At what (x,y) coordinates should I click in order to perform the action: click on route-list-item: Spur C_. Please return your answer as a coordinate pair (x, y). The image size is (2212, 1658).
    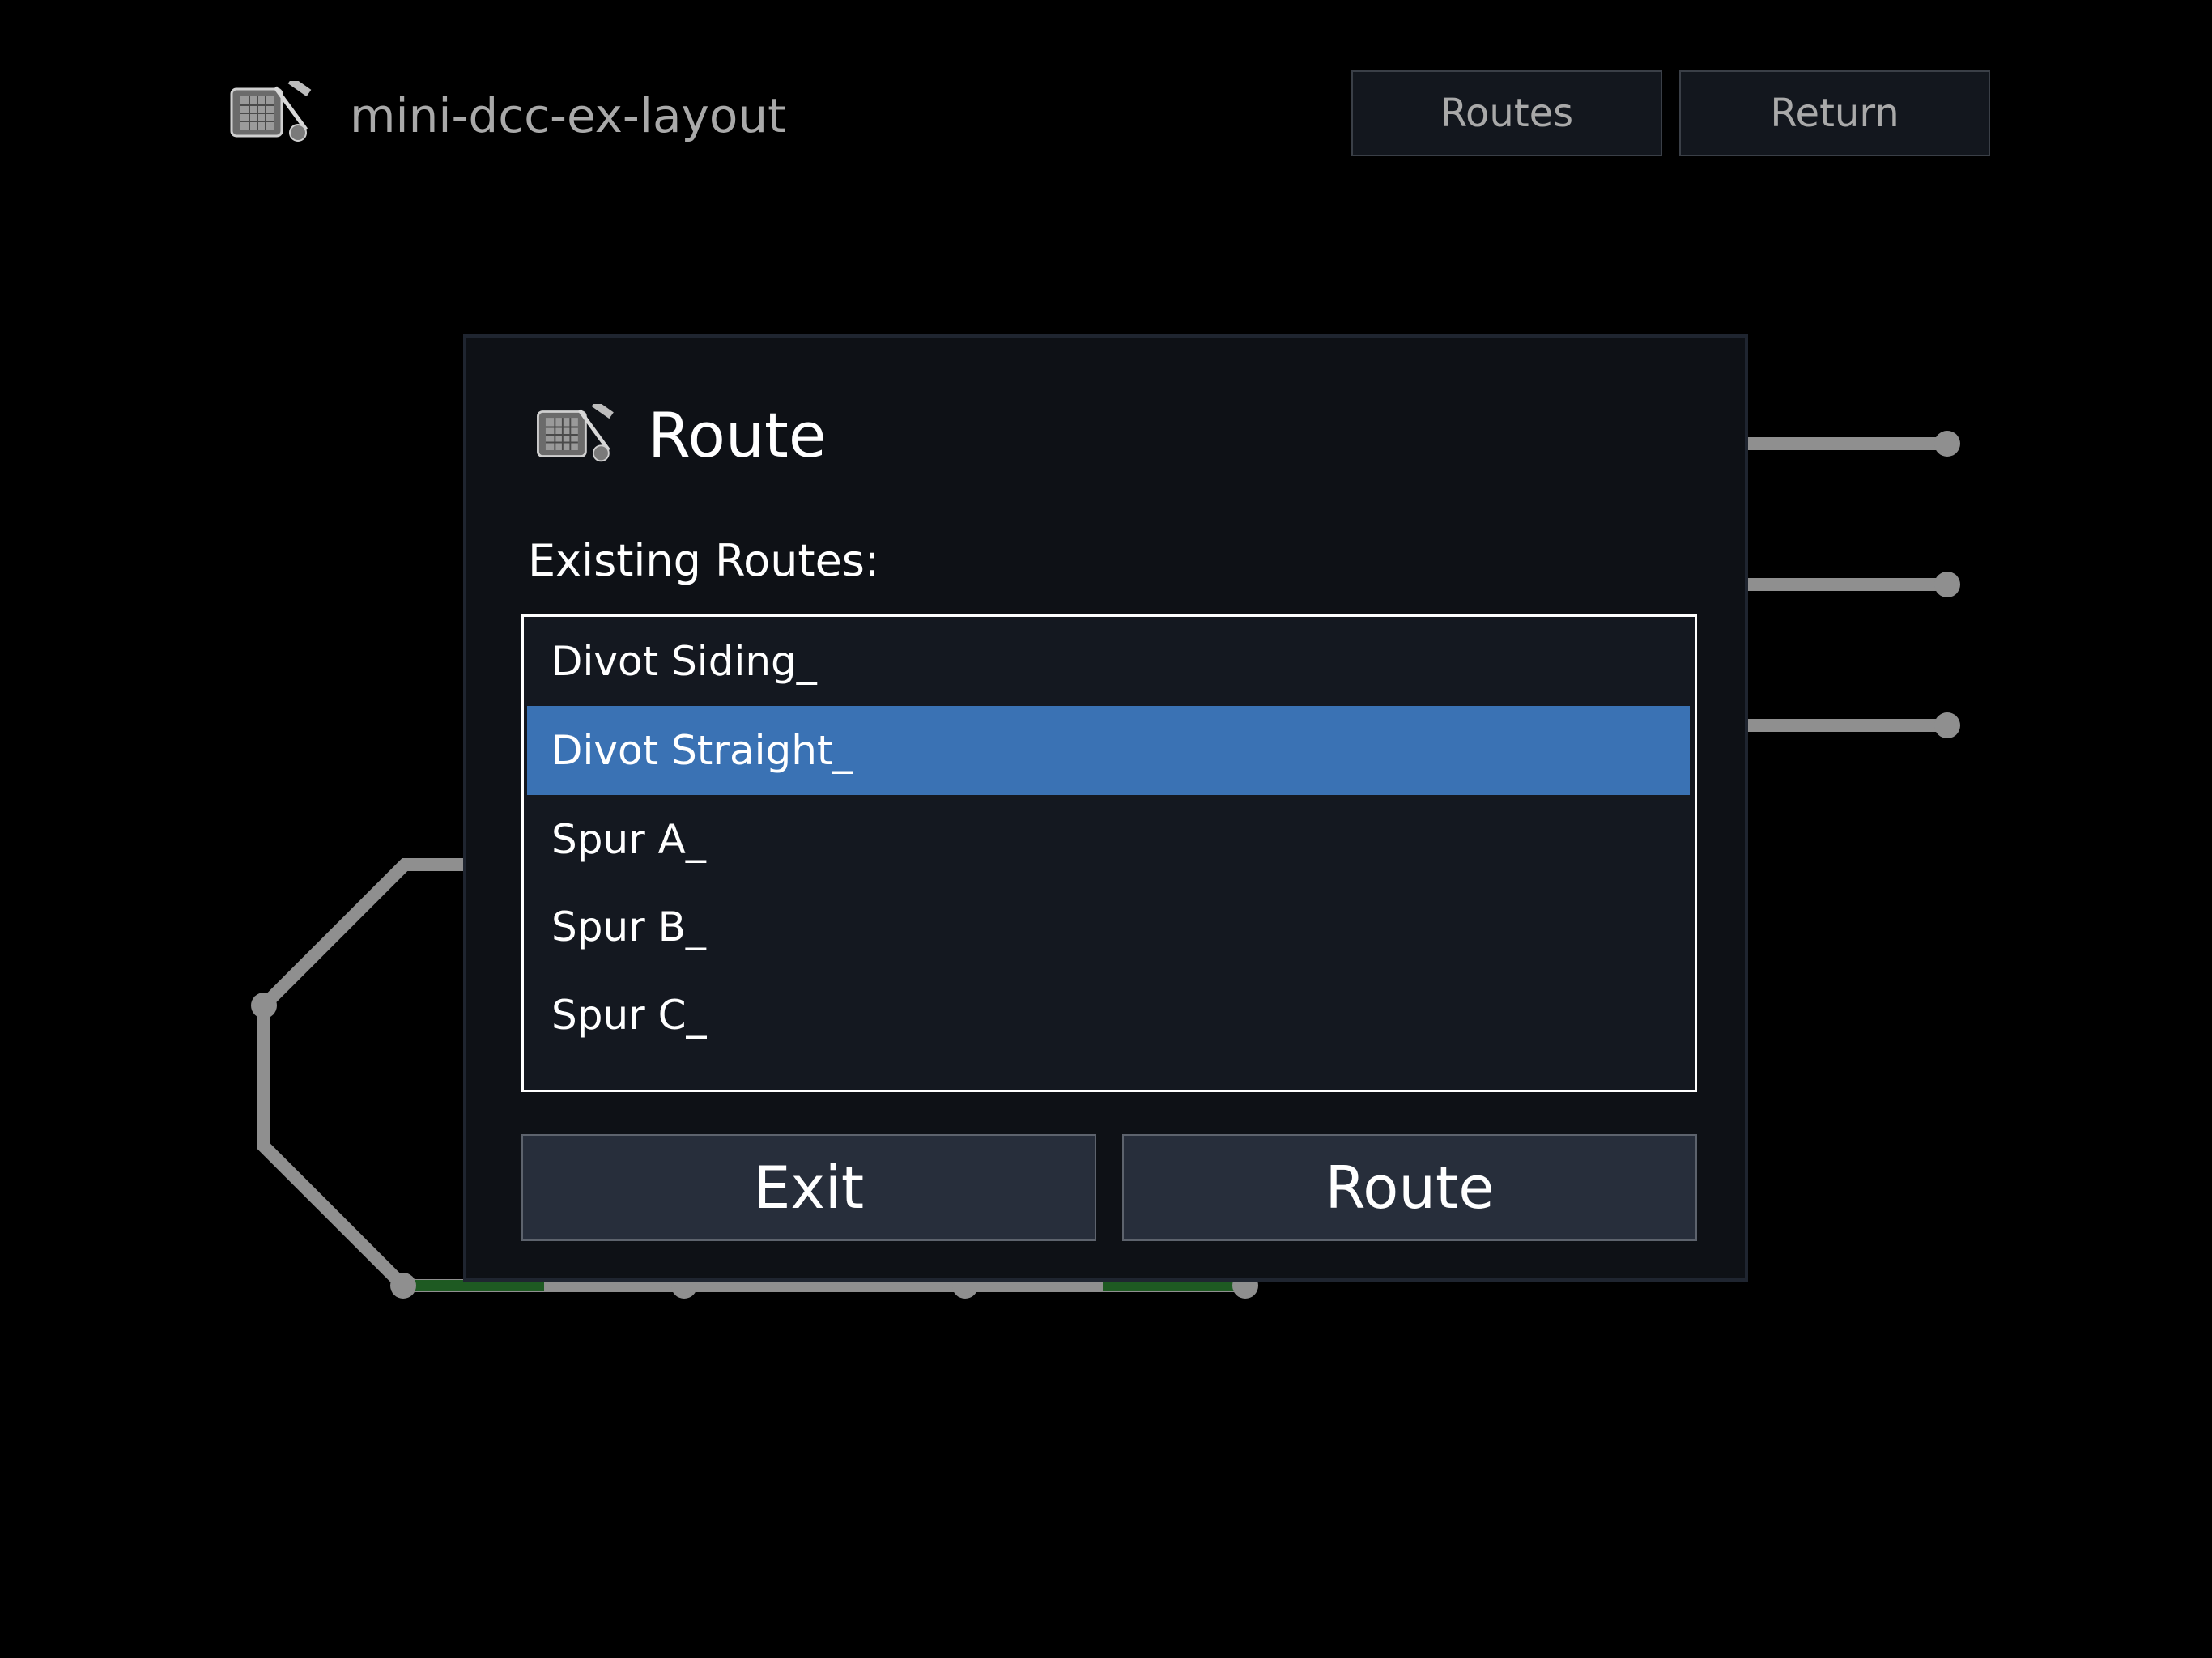
    Looking at the image, I should click on (1109, 1015).